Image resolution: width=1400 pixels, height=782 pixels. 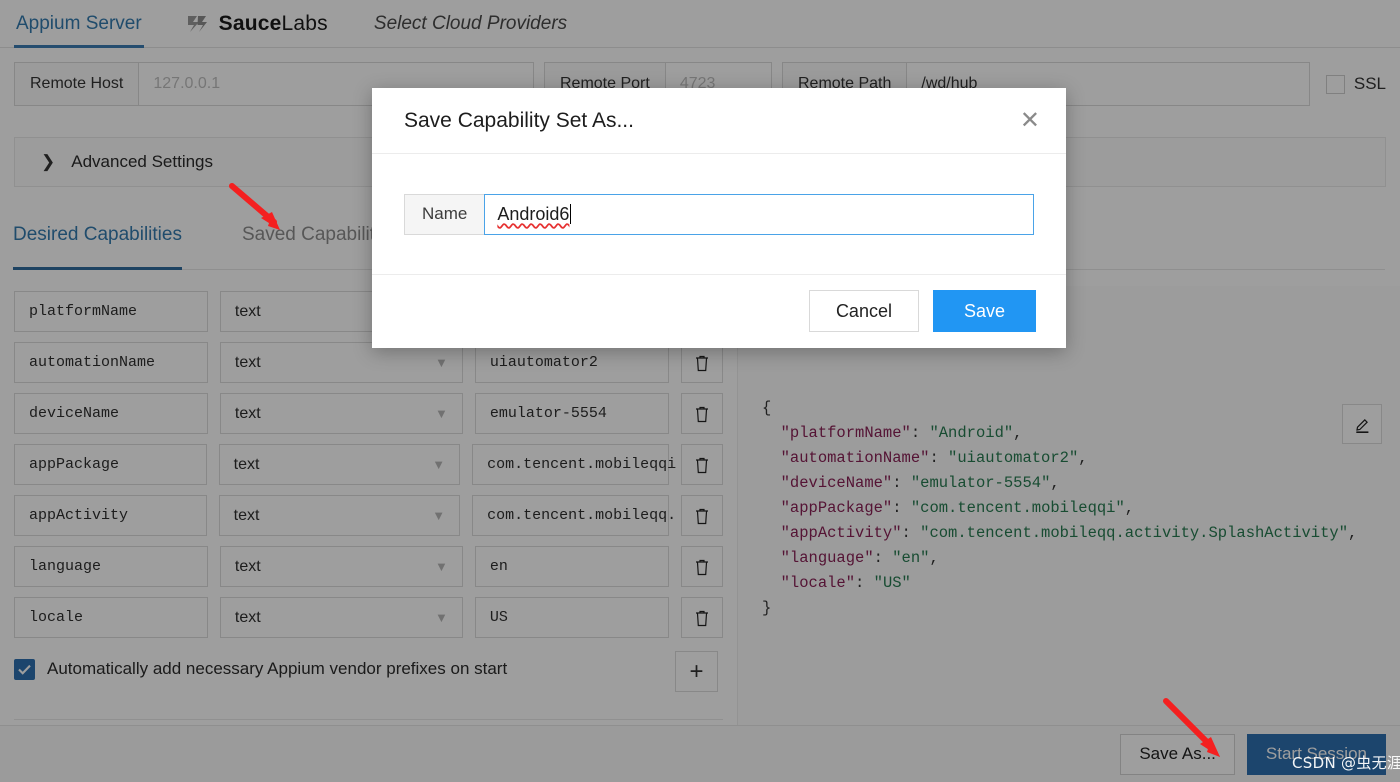 What do you see at coordinates (571, 214) in the screenshot?
I see `text-caret` at bounding box center [571, 214].